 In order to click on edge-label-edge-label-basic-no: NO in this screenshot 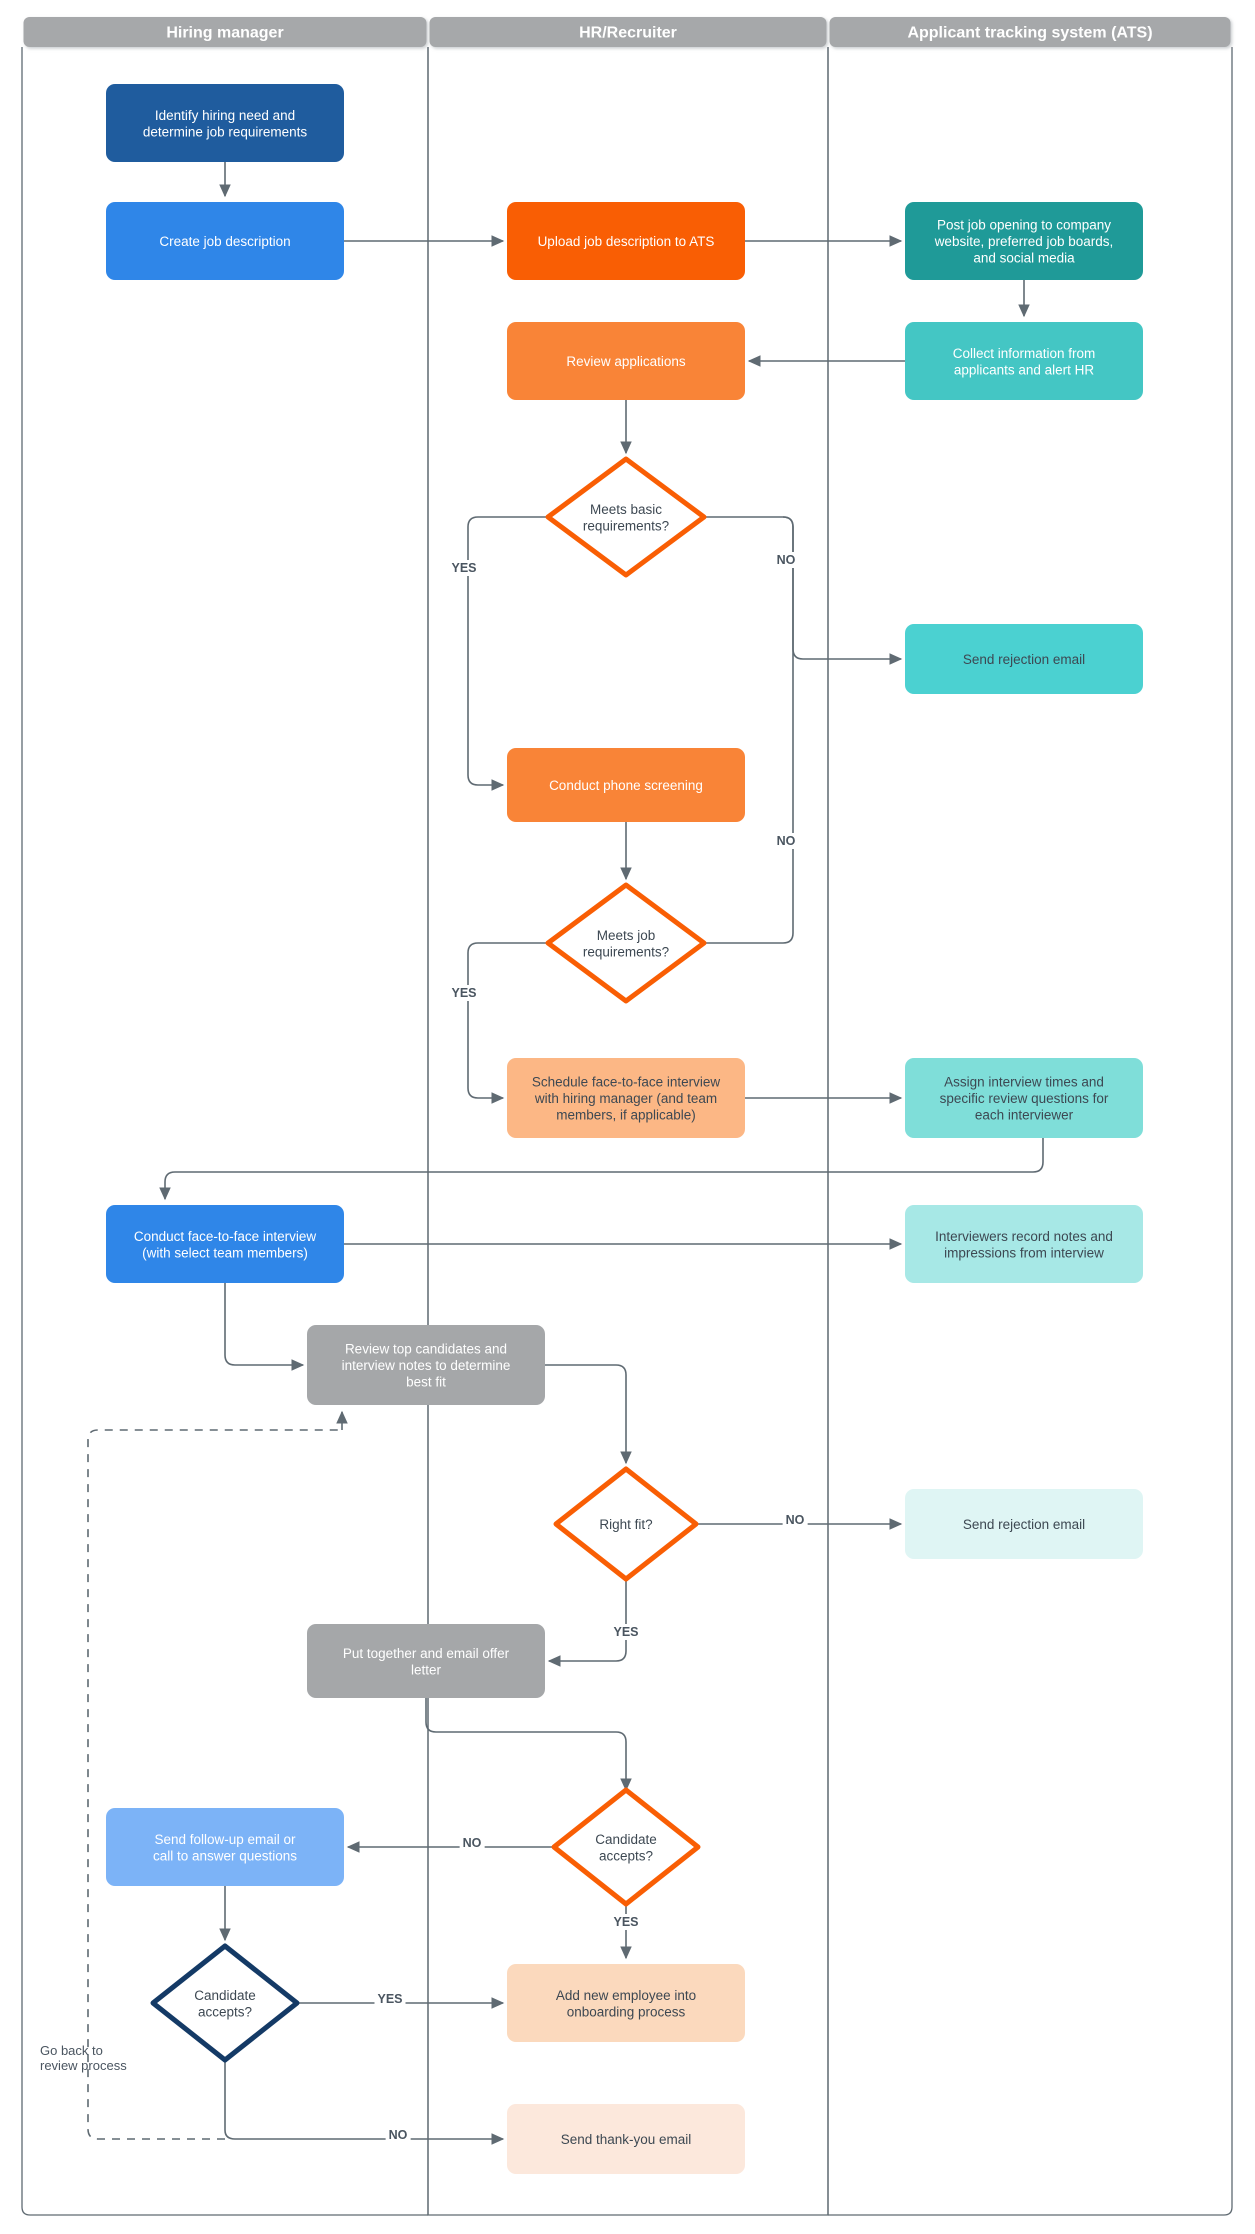, I will do `click(786, 560)`.